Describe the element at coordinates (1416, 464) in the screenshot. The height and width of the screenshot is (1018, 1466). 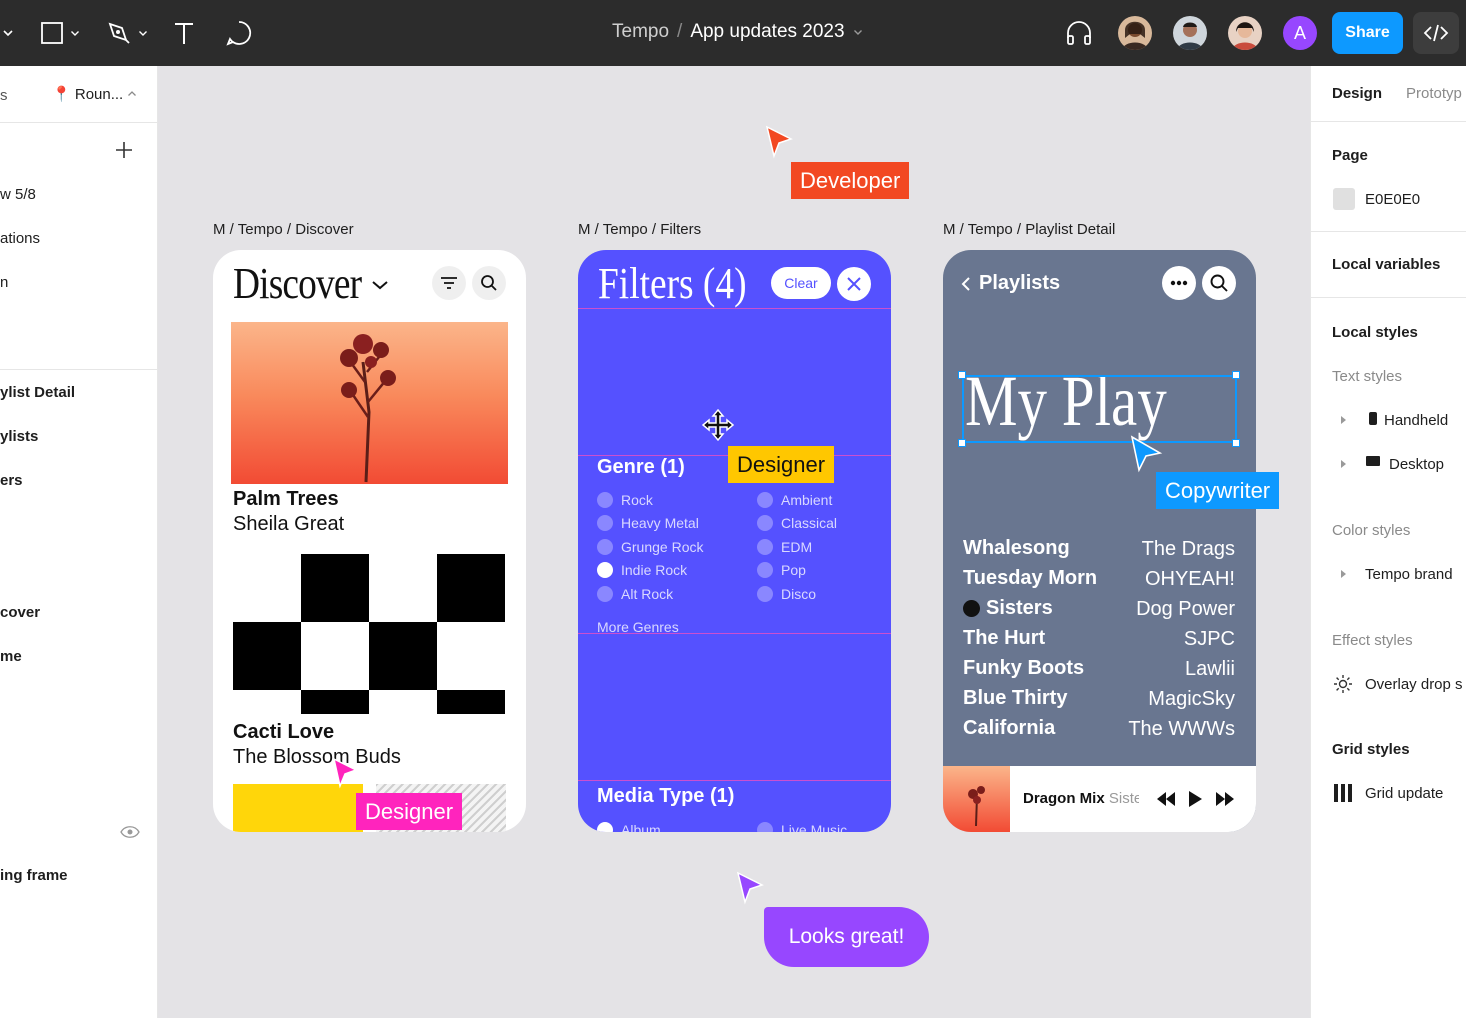
I see `text-style-item: Desktop` at that location.